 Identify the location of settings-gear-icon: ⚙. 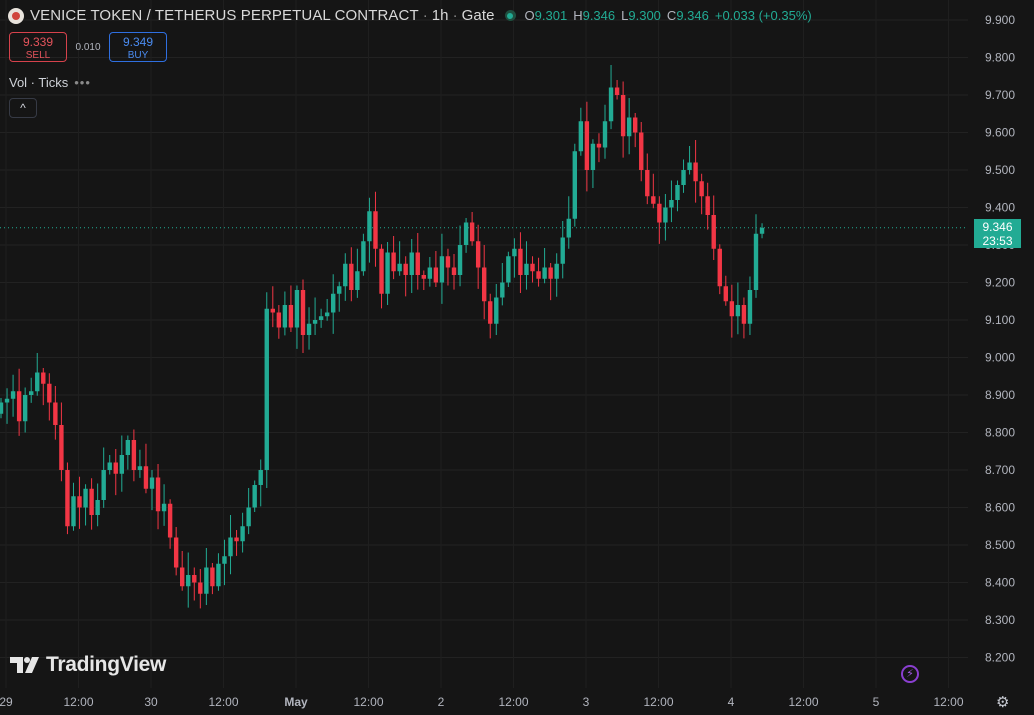
(1002, 702).